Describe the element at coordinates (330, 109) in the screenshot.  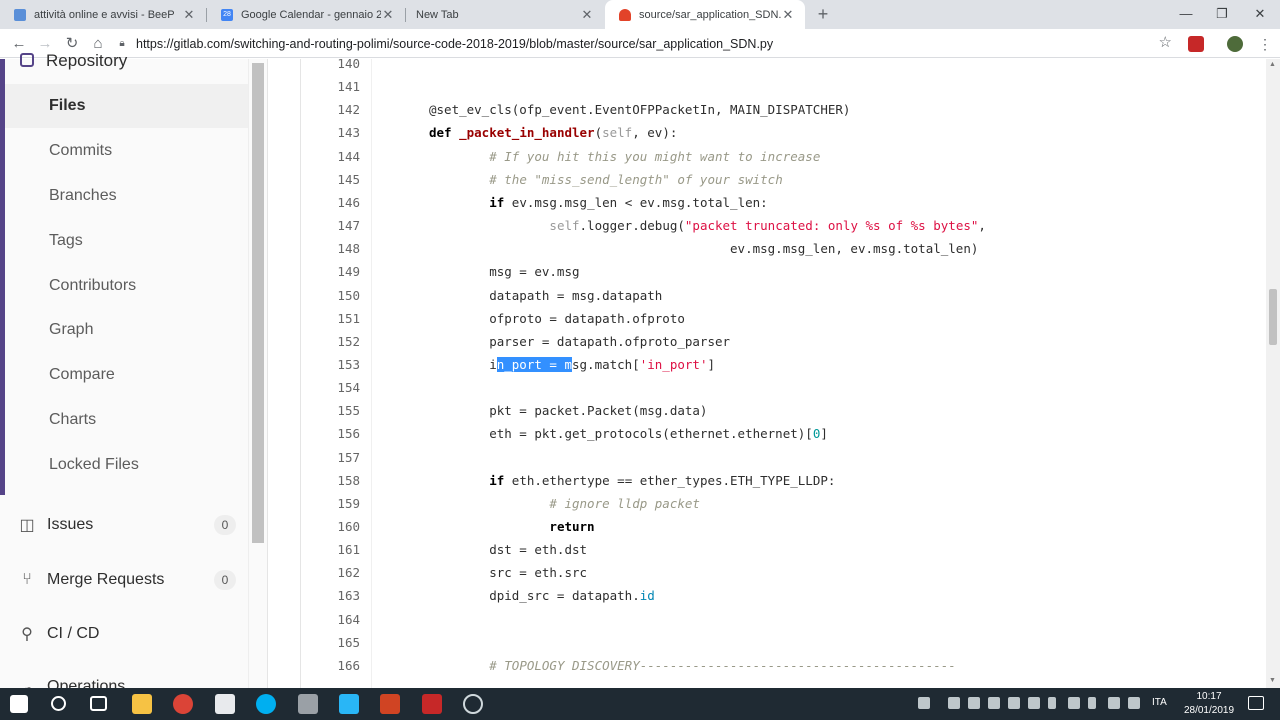
I see `line-number: 142` at that location.